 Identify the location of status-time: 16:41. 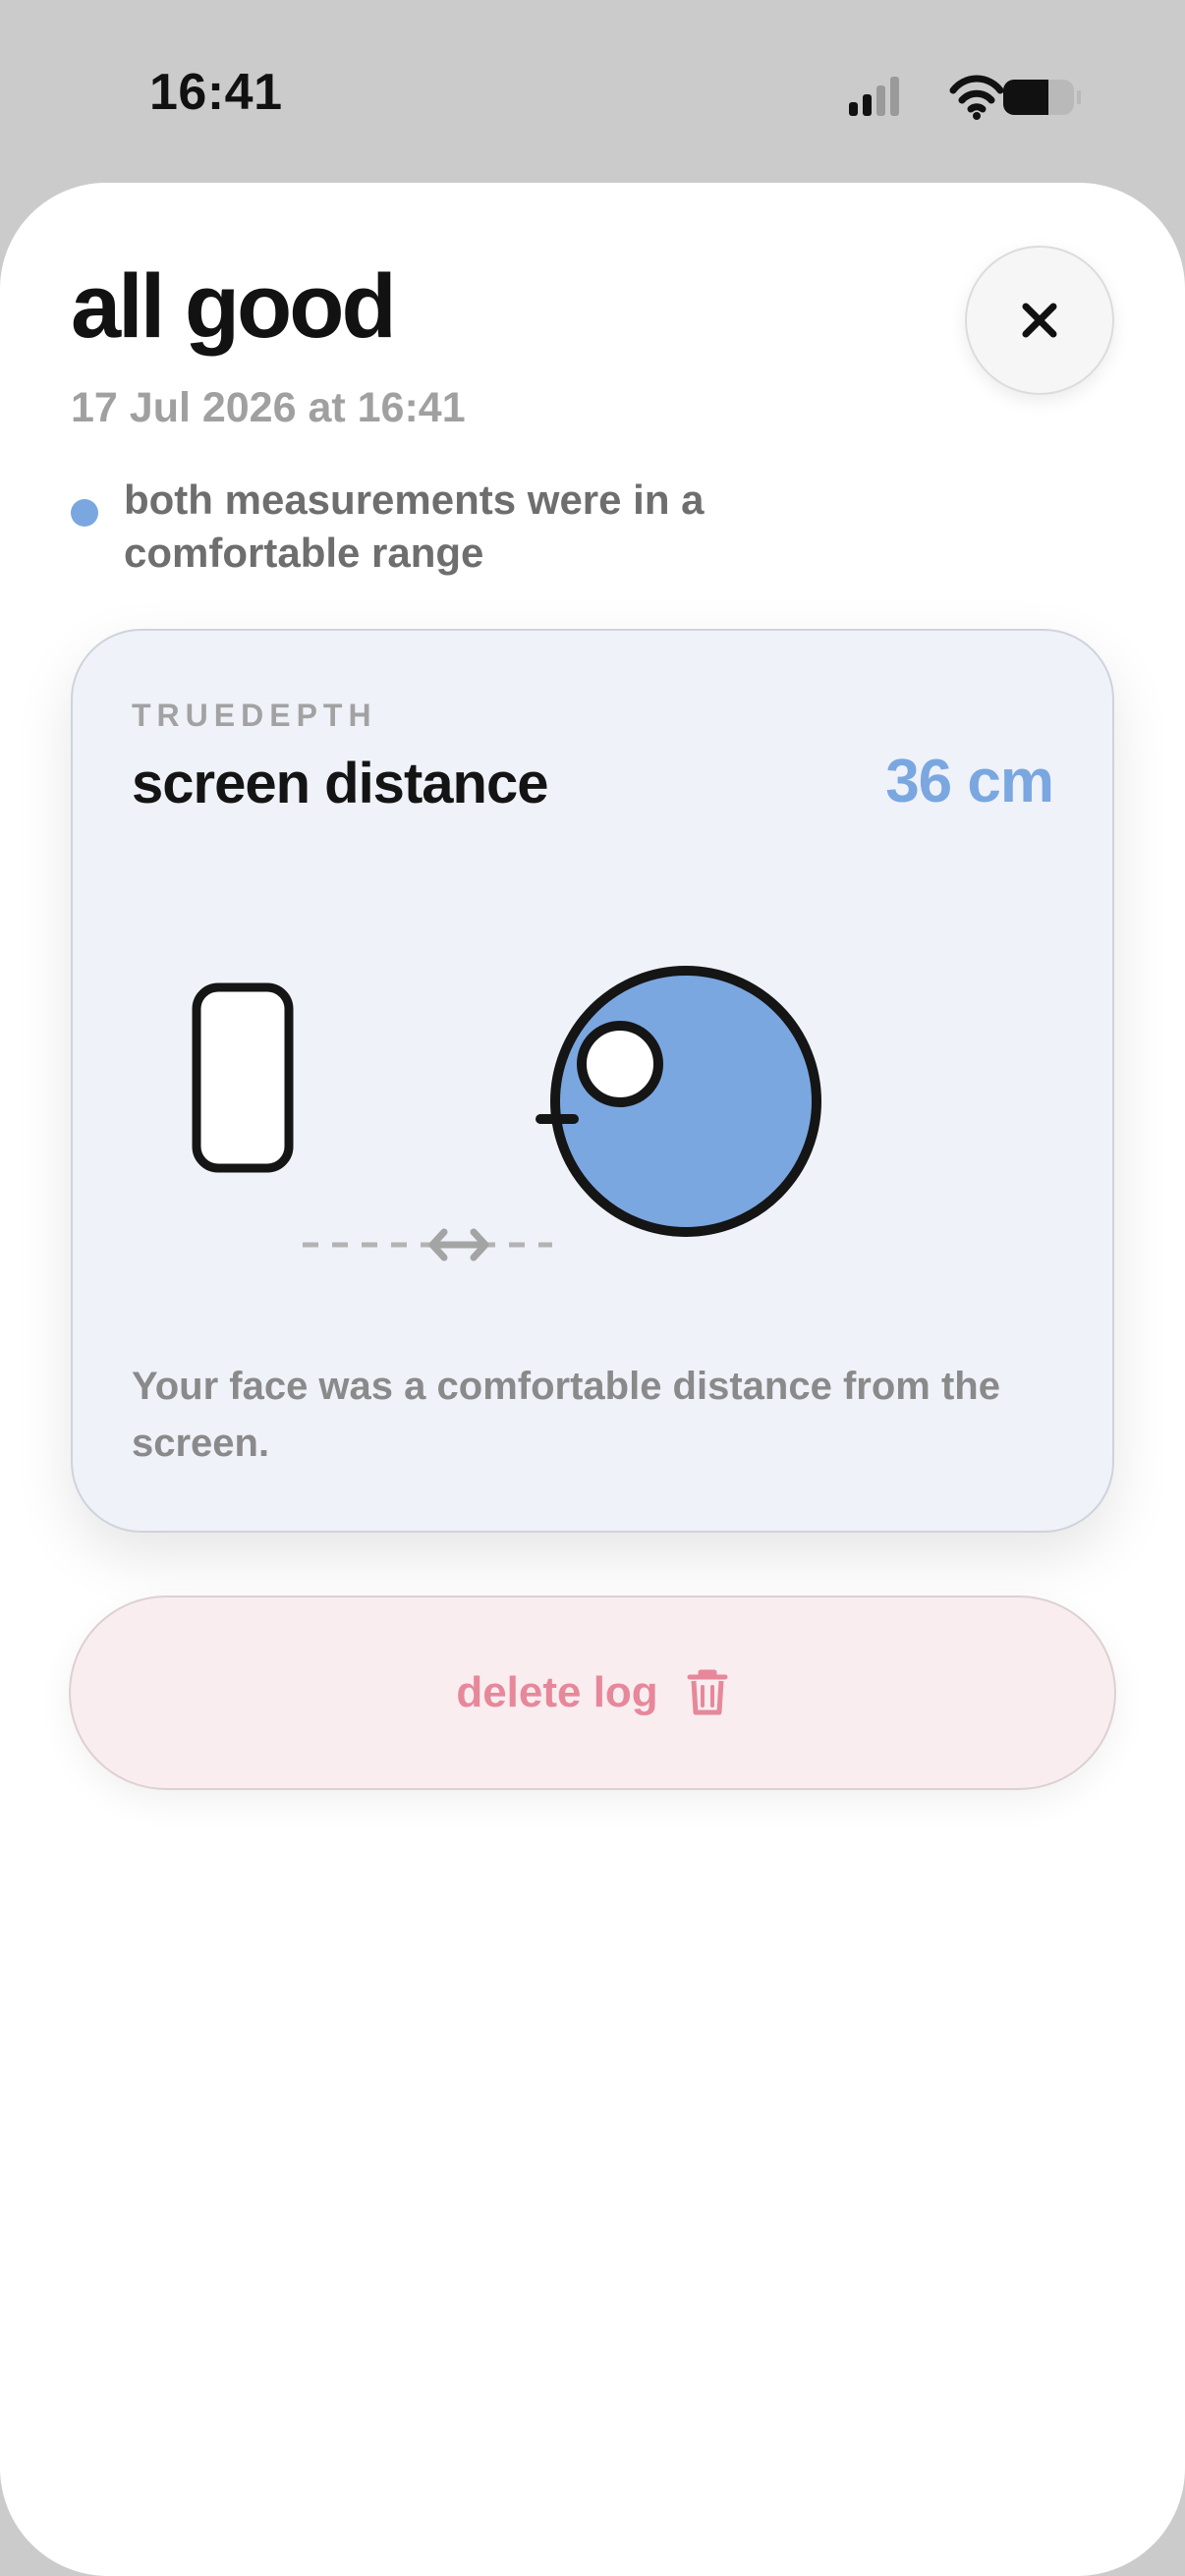
(216, 92).